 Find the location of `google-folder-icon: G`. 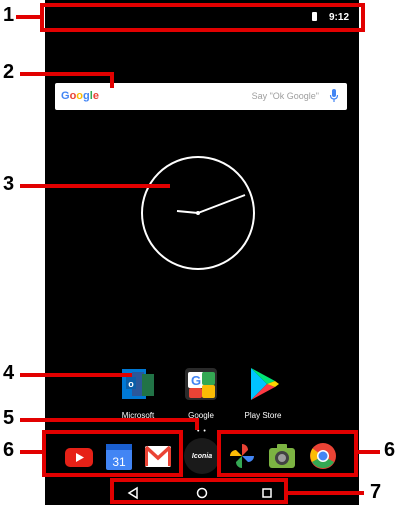

google-folder-icon: G is located at coordinates (201, 384).